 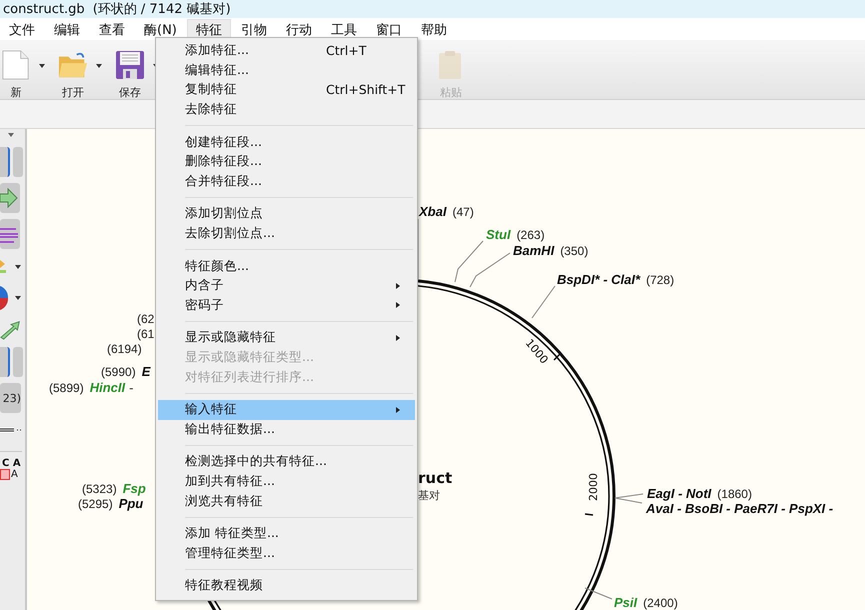 I want to click on cut-position: (47), so click(x=463, y=212).